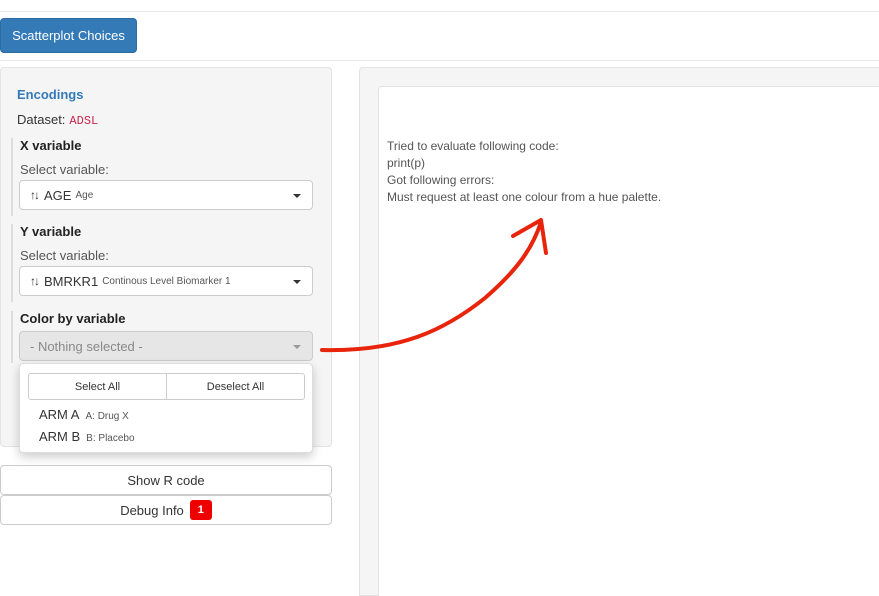 Image resolution: width=879 pixels, height=596 pixels. Describe the element at coordinates (166, 346) in the screenshot. I see `color-variable-select: - Nothing selected -` at that location.